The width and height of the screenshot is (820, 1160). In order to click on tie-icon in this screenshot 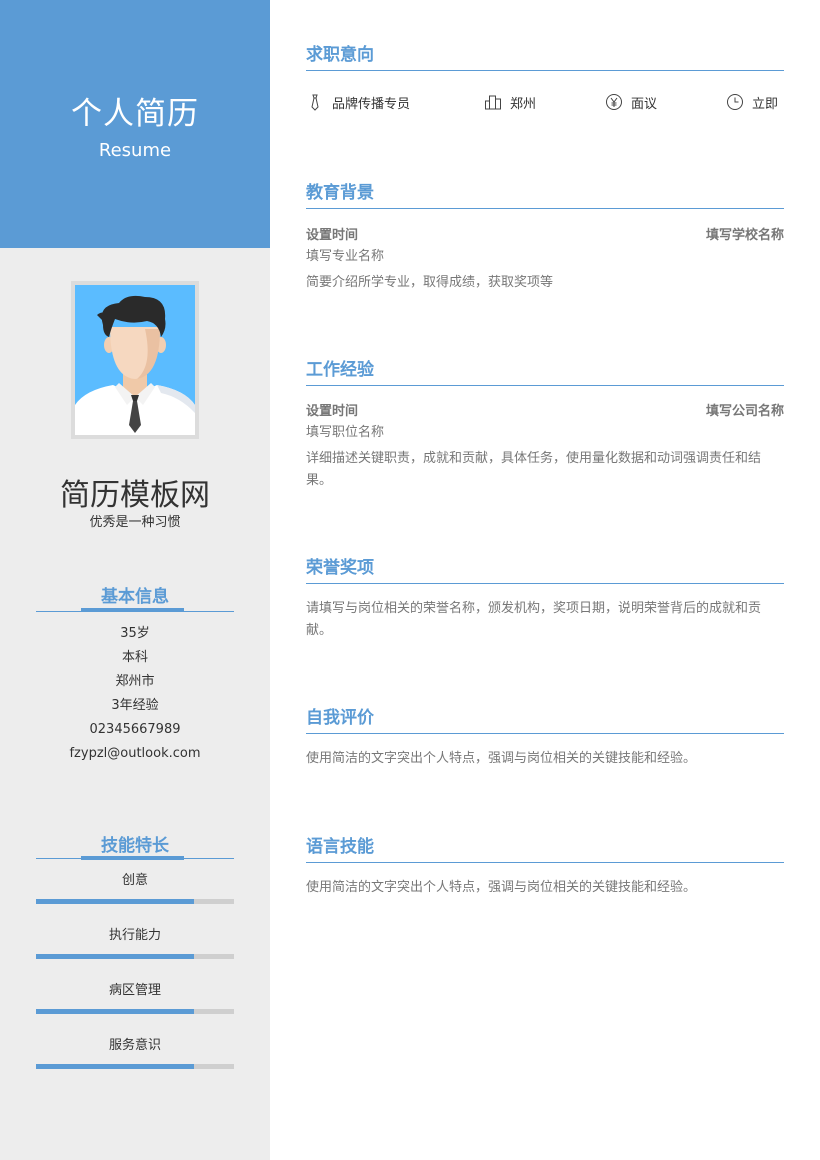, I will do `click(315, 102)`.